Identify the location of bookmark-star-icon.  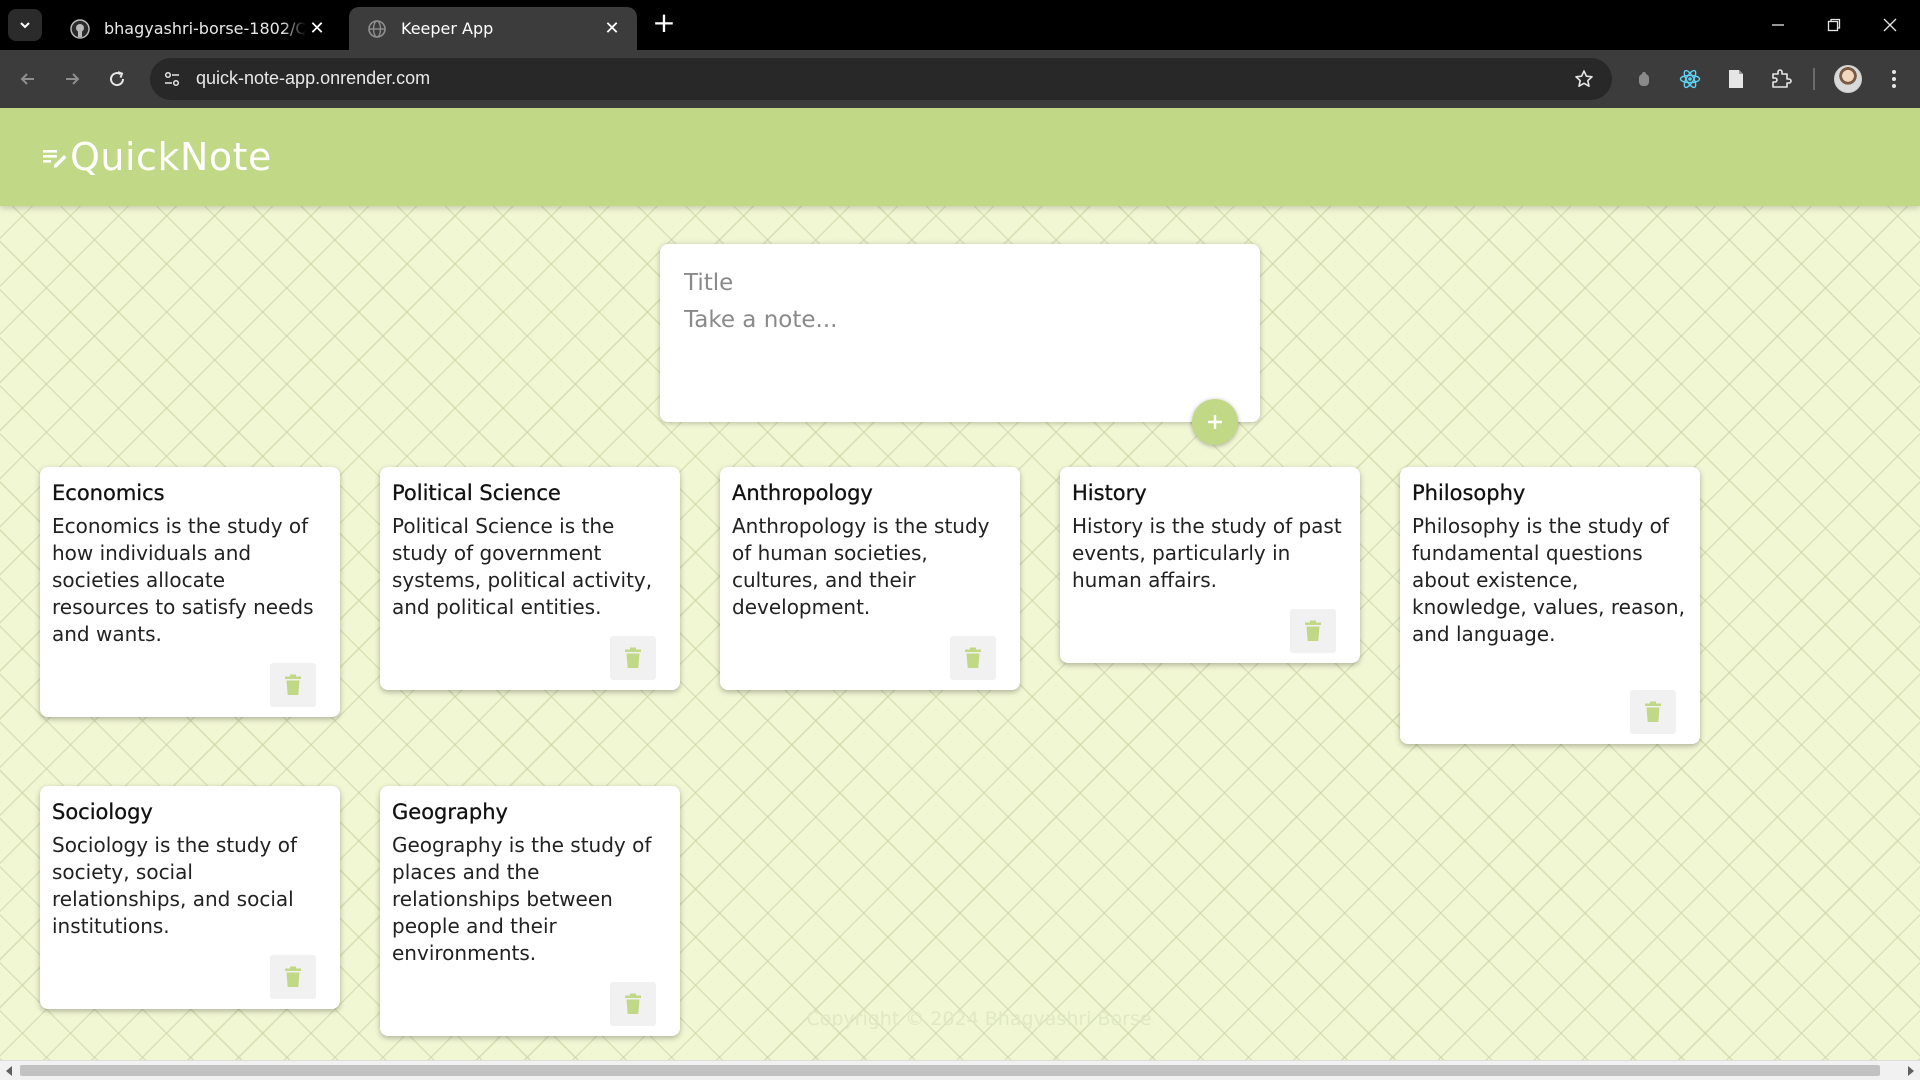
(1584, 79).